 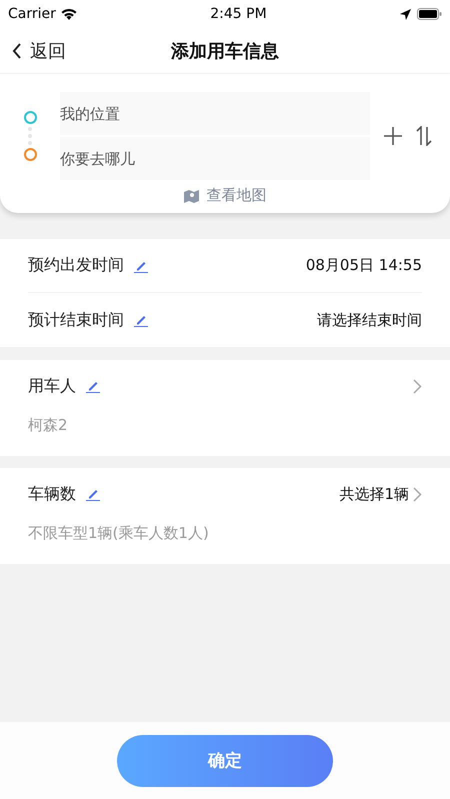 What do you see at coordinates (17, 50) in the screenshot?
I see `back-chevron-icon` at bounding box center [17, 50].